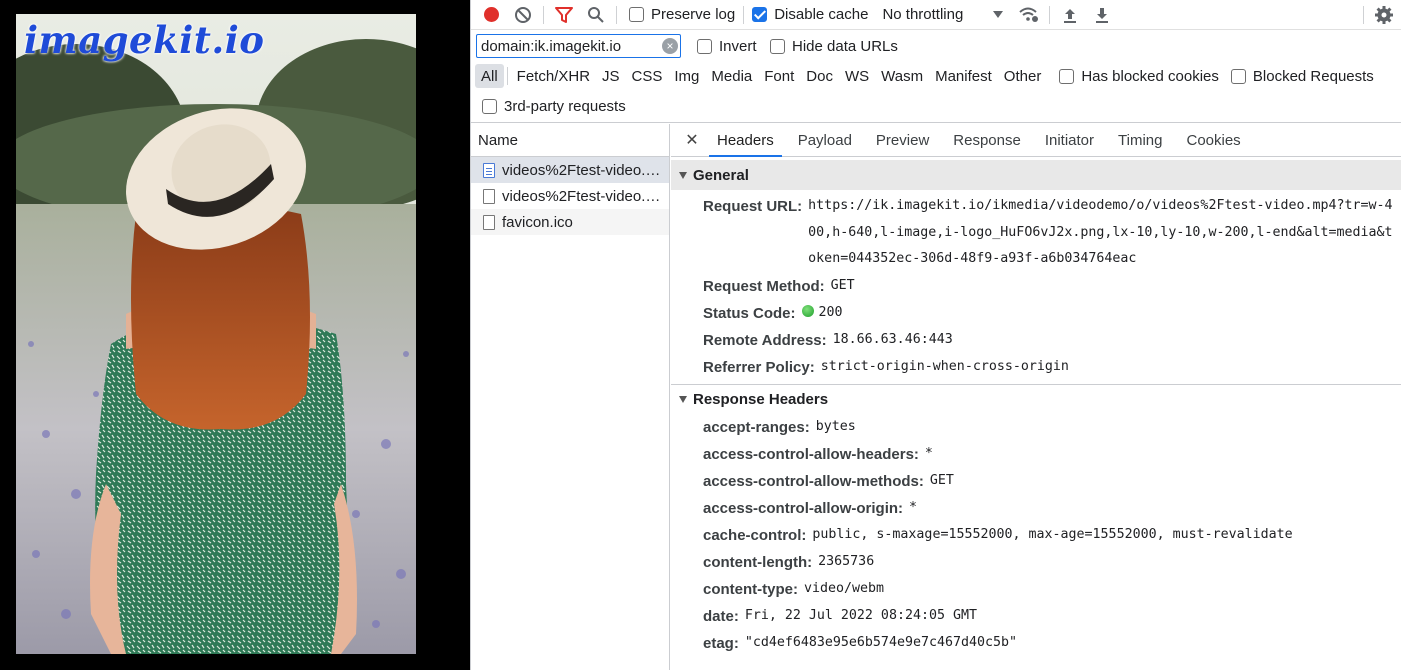 This screenshot has width=1401, height=670. I want to click on clear-button, so click(523, 15).